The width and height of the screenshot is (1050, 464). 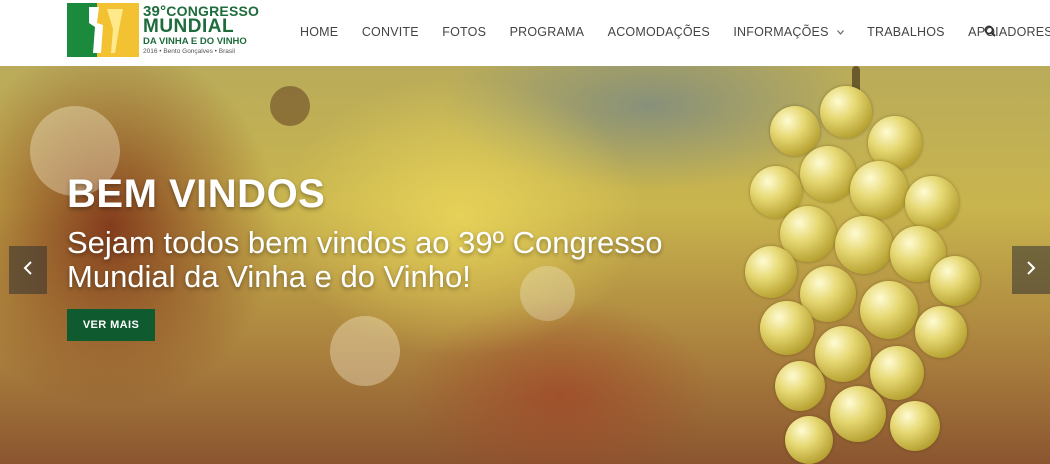 I want to click on nav-fotos: FOTOS, so click(x=464, y=32).